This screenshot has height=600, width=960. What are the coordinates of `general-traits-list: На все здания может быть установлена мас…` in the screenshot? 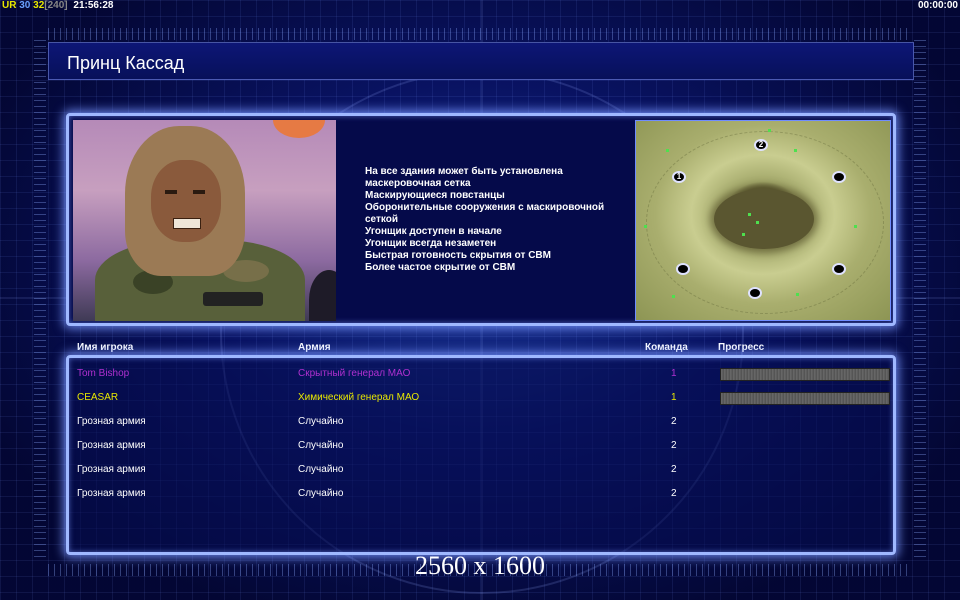 It's located at (500, 220).